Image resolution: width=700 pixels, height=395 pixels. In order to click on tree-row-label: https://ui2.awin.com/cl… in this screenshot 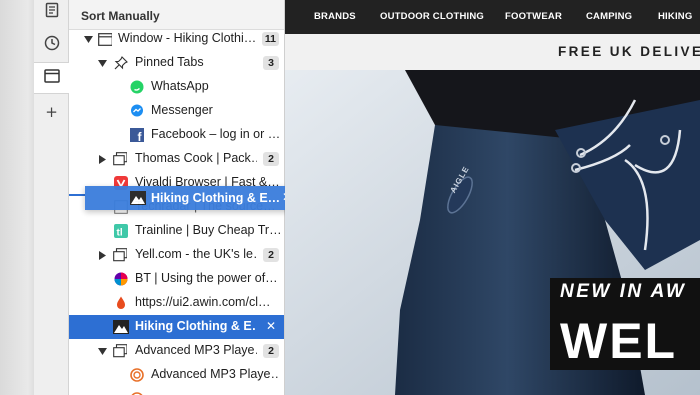, I will do `click(203, 302)`.